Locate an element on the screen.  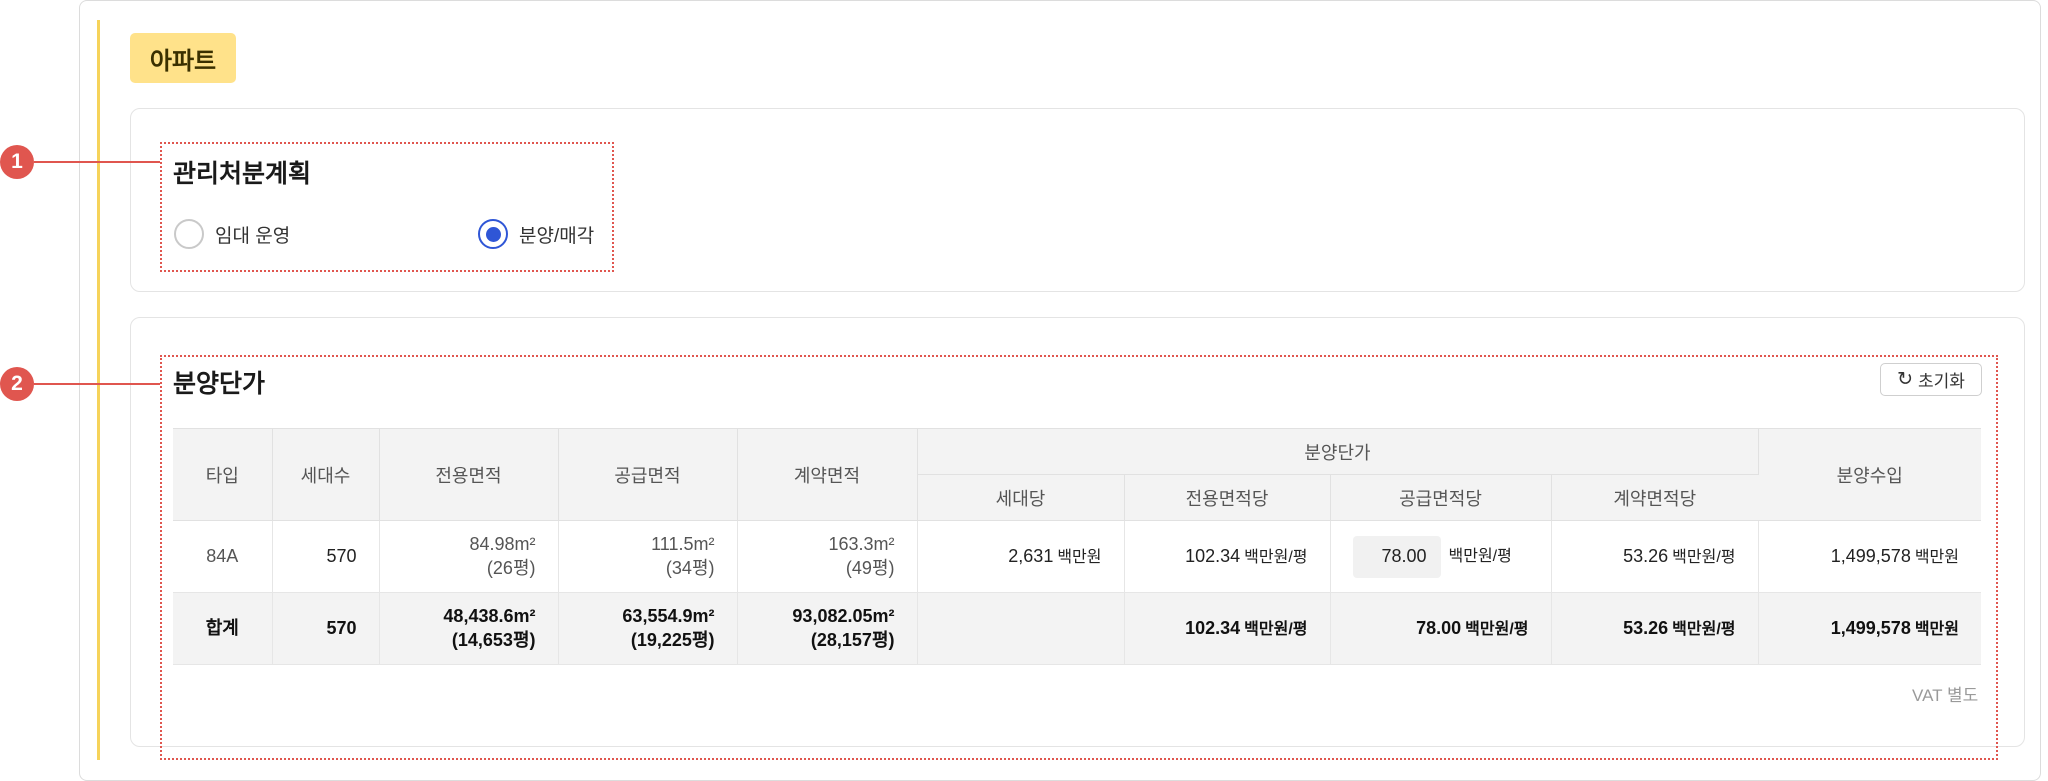
cell-per-household: 2,631 백만원 is located at coordinates (1021, 556).